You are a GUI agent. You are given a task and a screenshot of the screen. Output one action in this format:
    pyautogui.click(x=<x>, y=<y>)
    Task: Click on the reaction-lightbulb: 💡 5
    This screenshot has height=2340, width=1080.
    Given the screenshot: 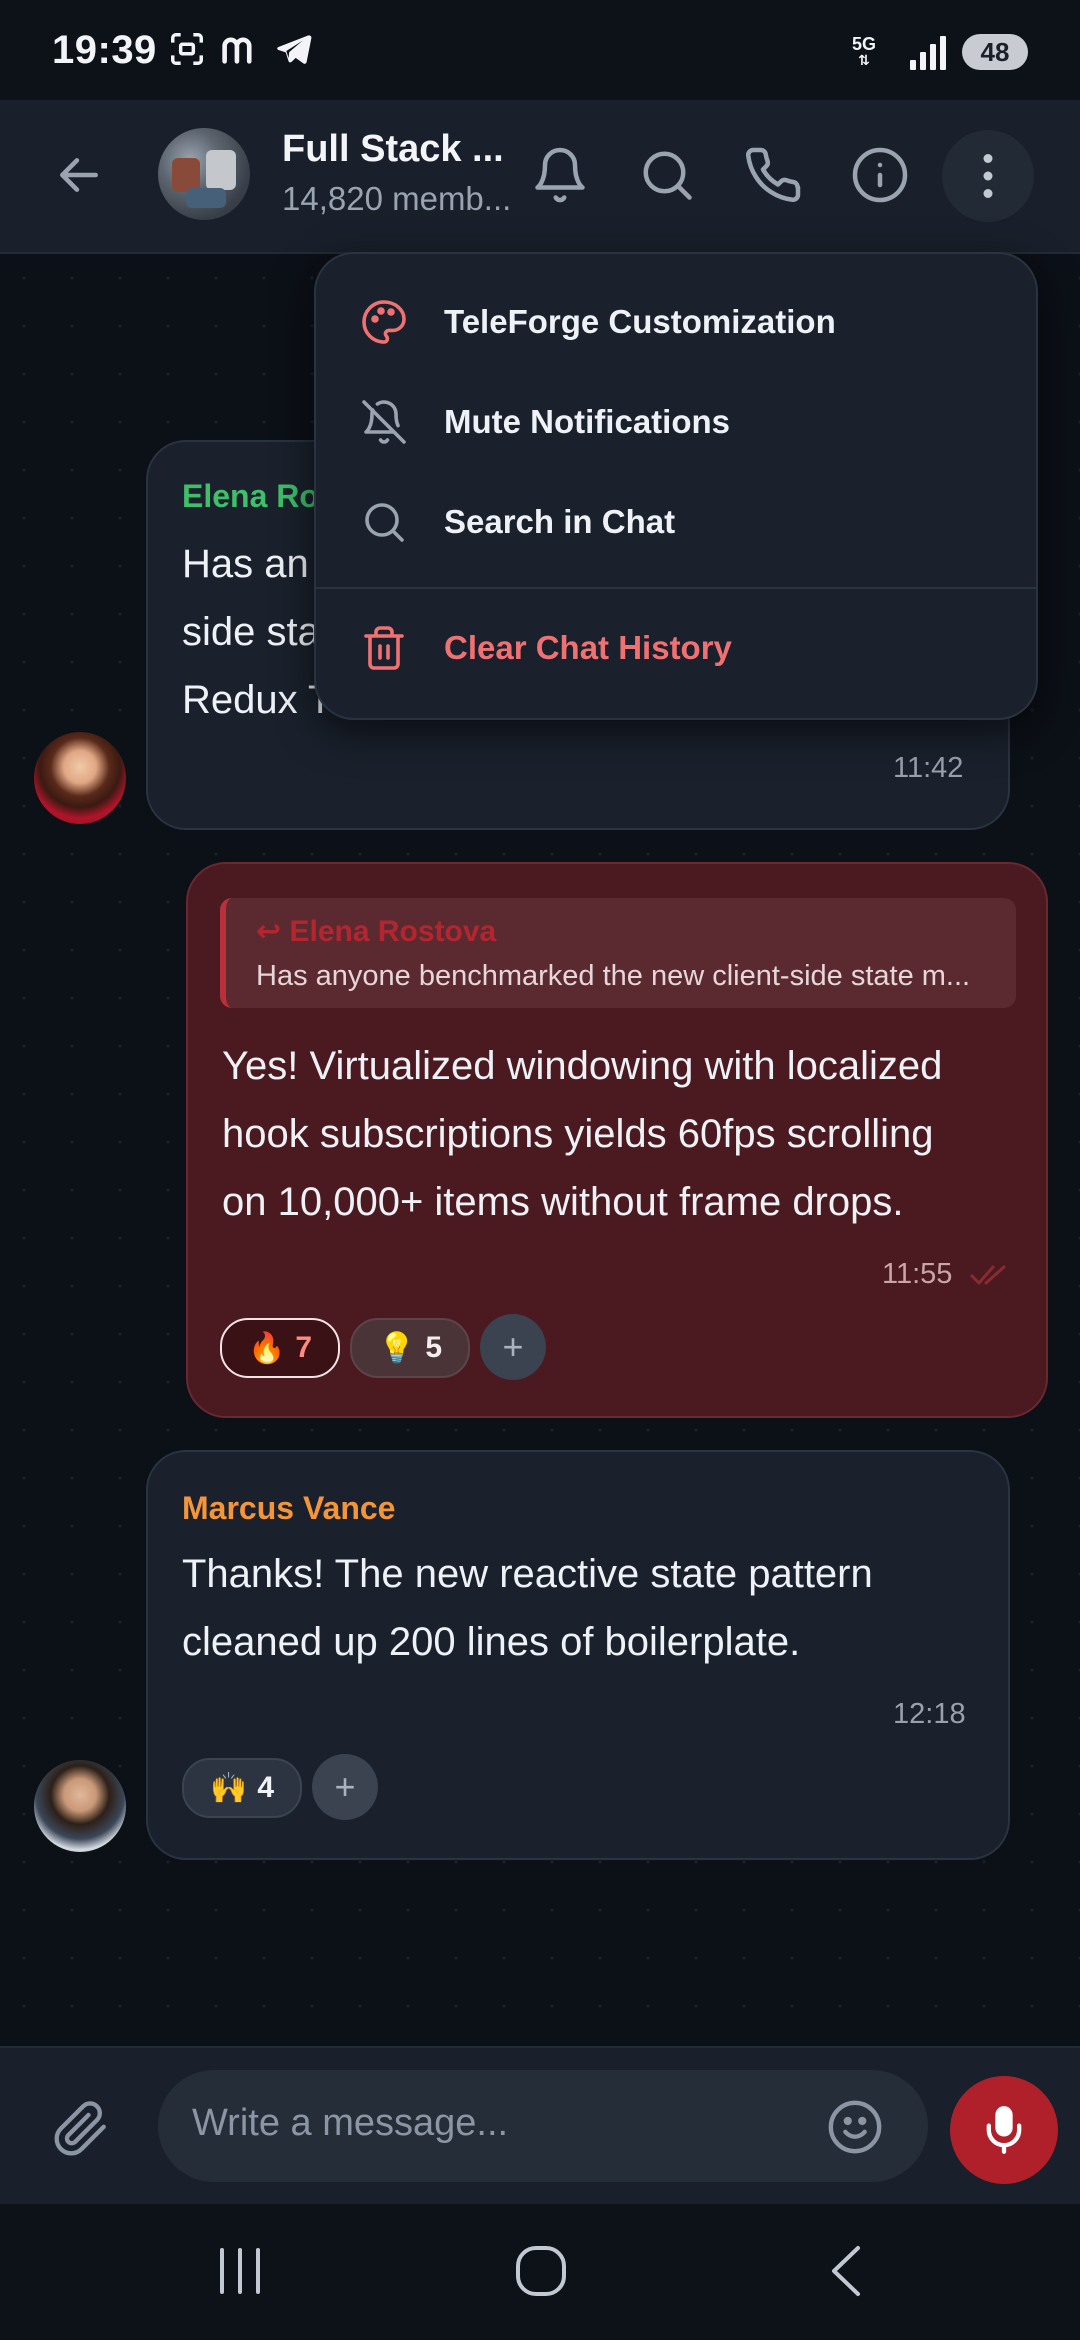 What is the action you would take?
    pyautogui.click(x=410, y=1348)
    